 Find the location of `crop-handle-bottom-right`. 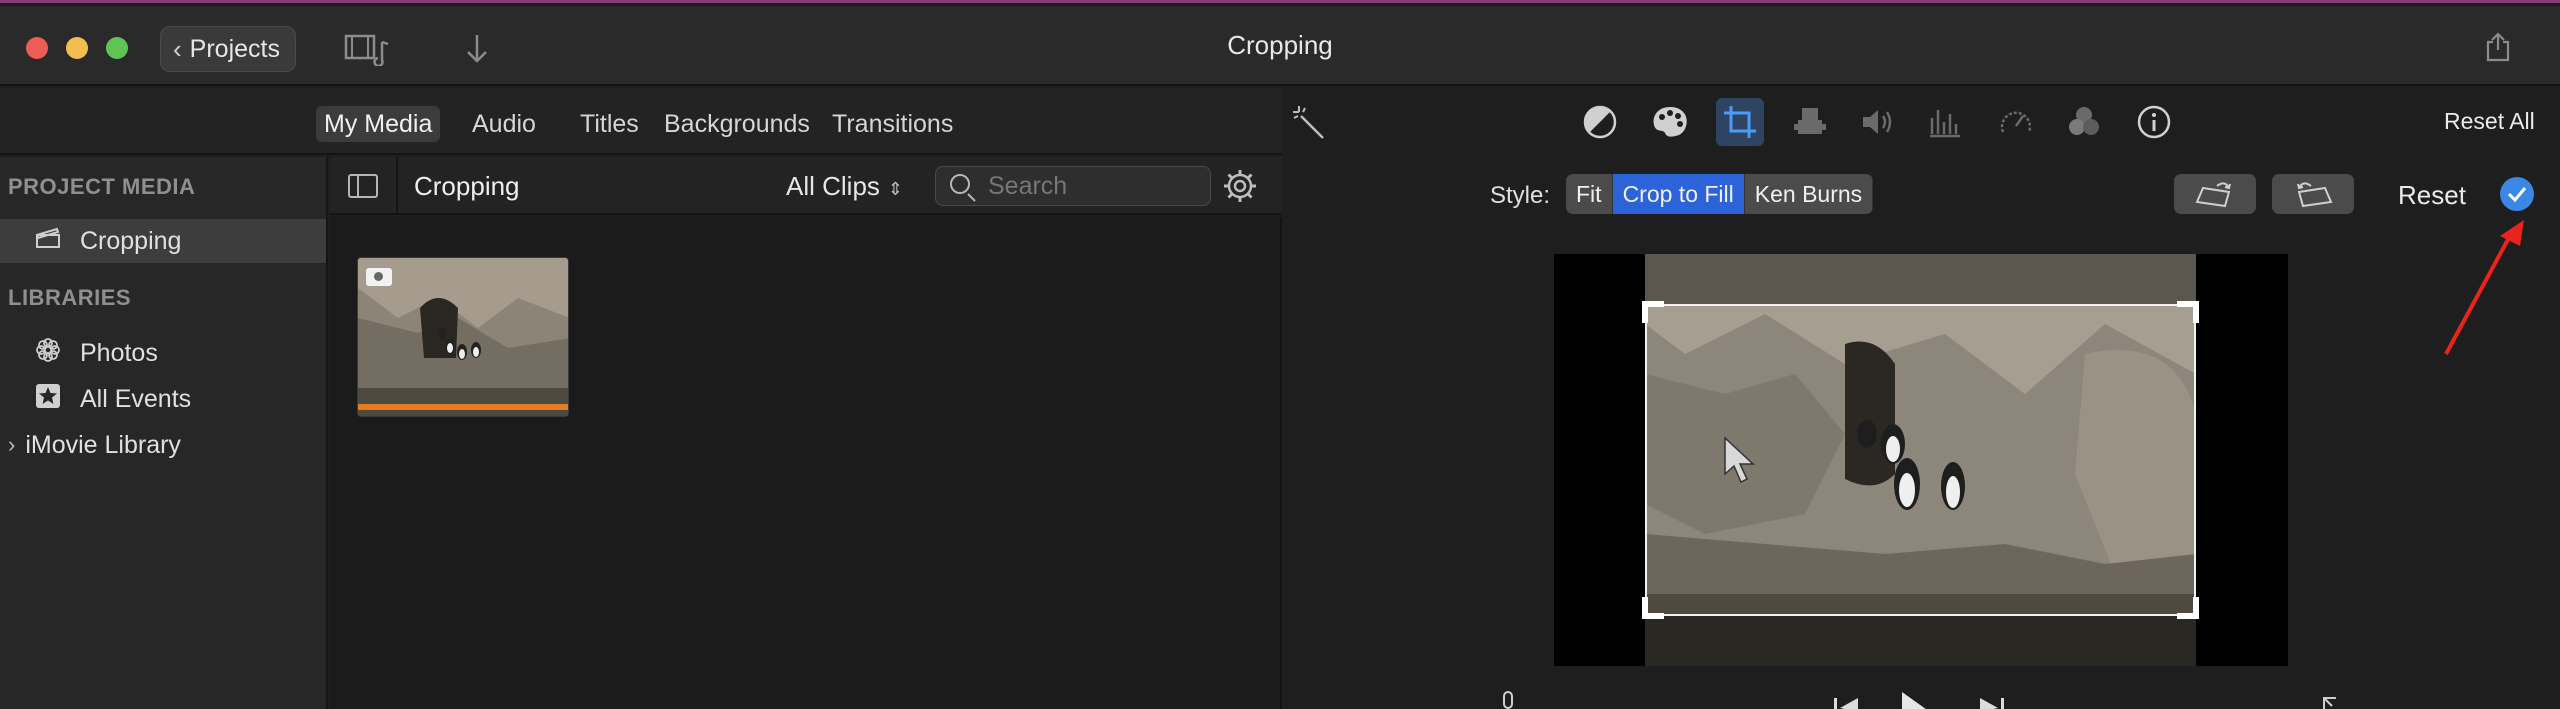

crop-handle-bottom-right is located at coordinates (2188, 608).